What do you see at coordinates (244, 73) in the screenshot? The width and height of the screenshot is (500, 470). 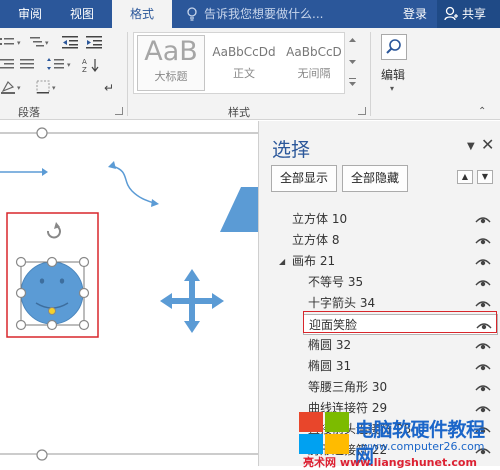 I see `style-name: 正文` at bounding box center [244, 73].